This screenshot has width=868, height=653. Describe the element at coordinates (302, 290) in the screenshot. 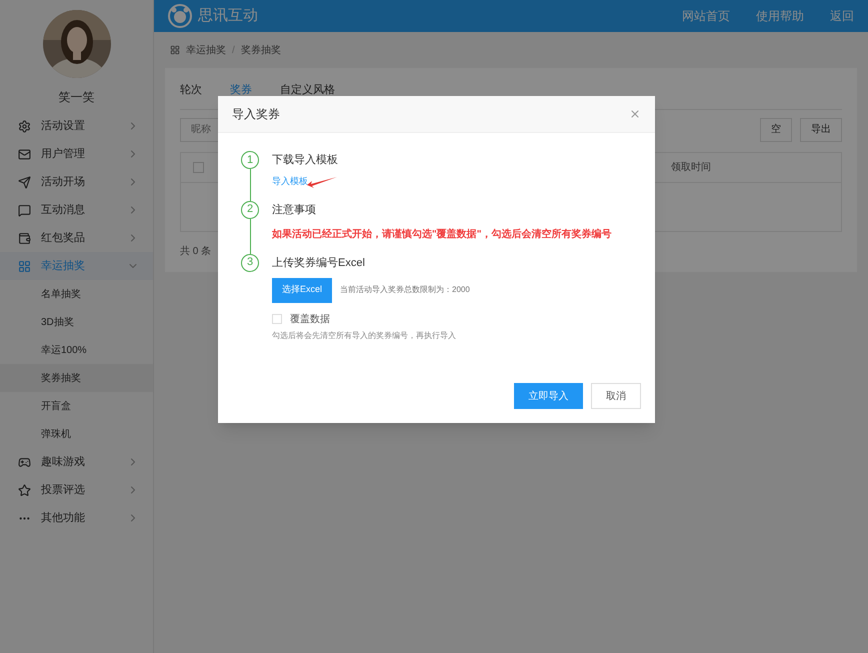

I see `select-excel-button: 选择Excel` at that location.